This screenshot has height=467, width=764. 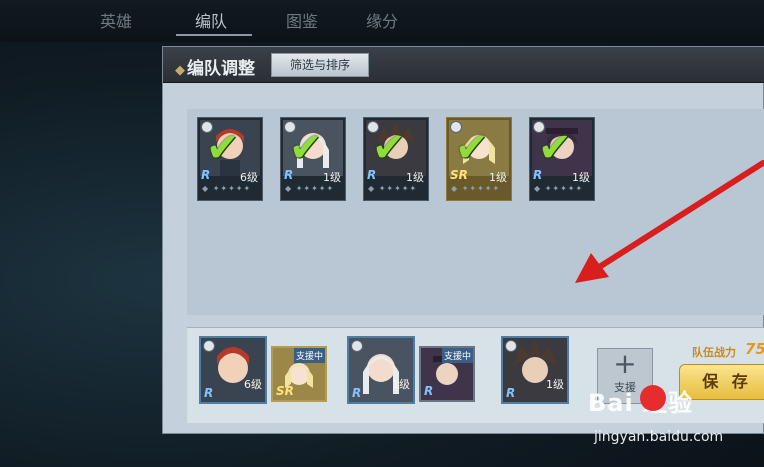 I want to click on annotation-arrow-icon, so click(x=669, y=221).